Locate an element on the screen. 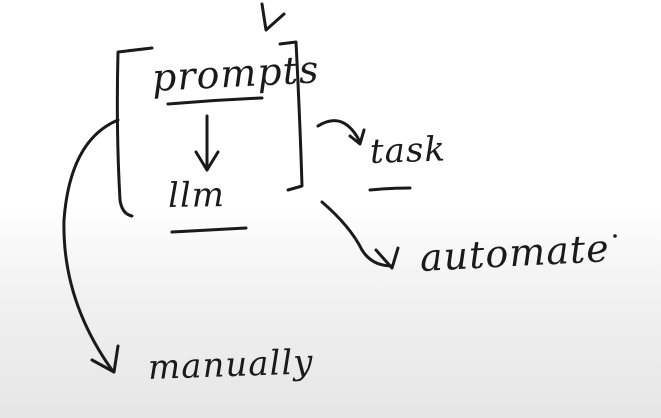 The image size is (661, 418). prompts-underline is located at coordinates (215, 101).